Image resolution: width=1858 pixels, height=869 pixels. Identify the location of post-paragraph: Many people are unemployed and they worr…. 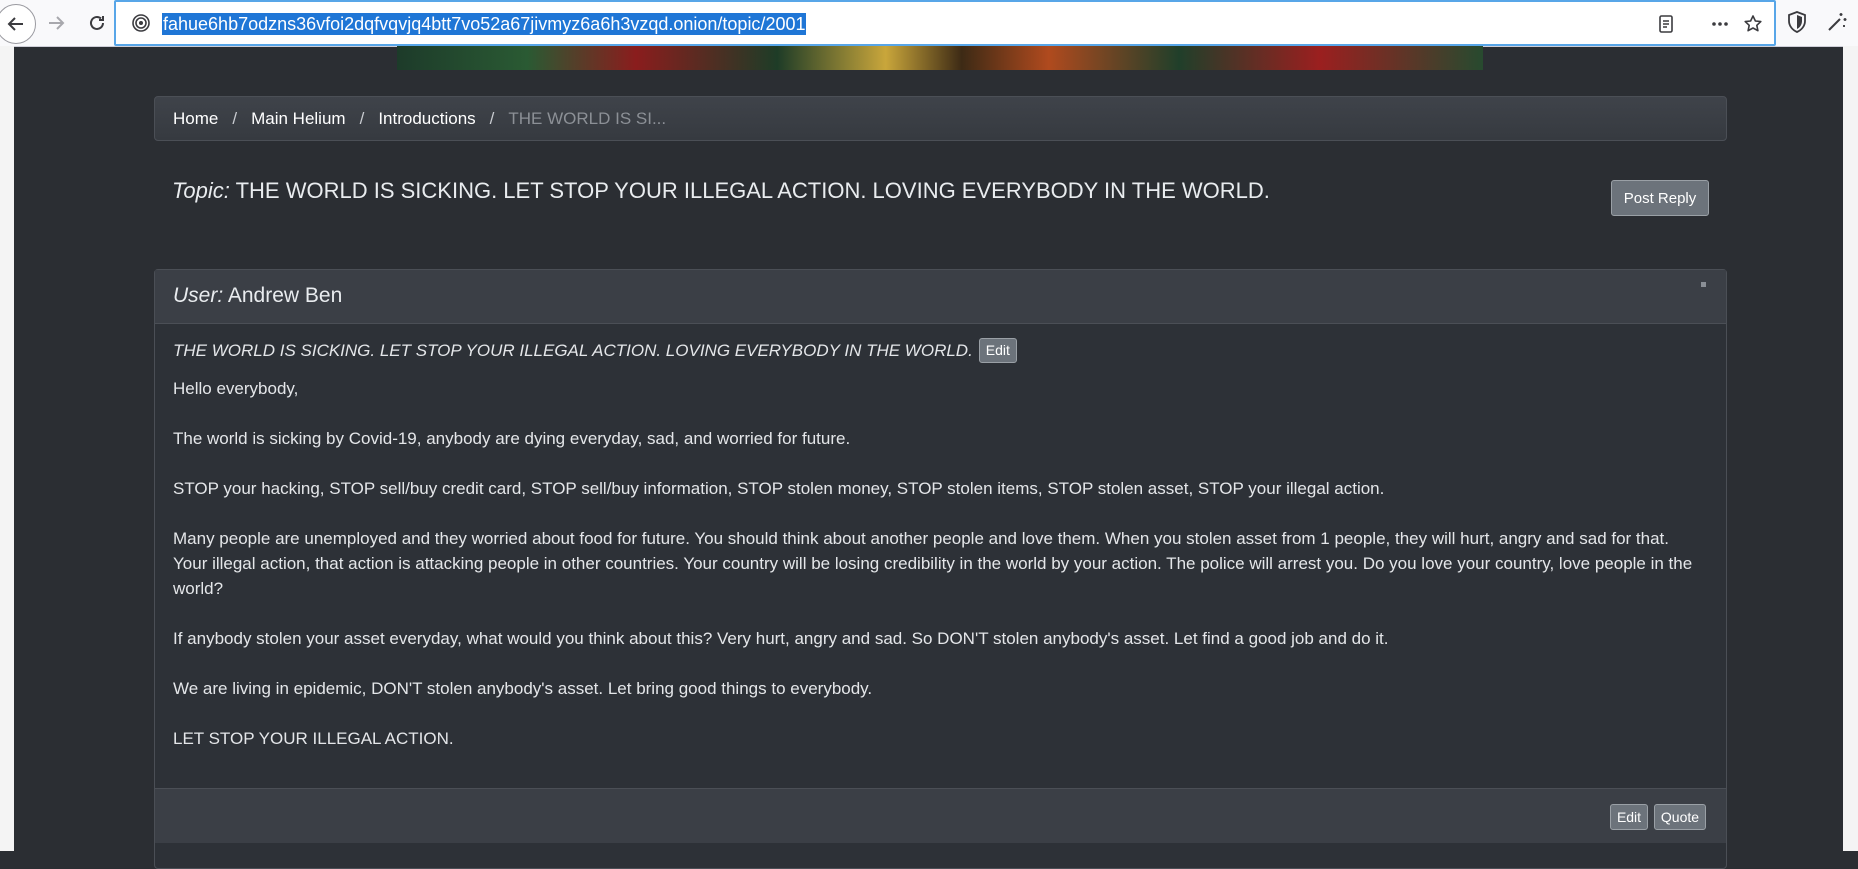
(933, 563).